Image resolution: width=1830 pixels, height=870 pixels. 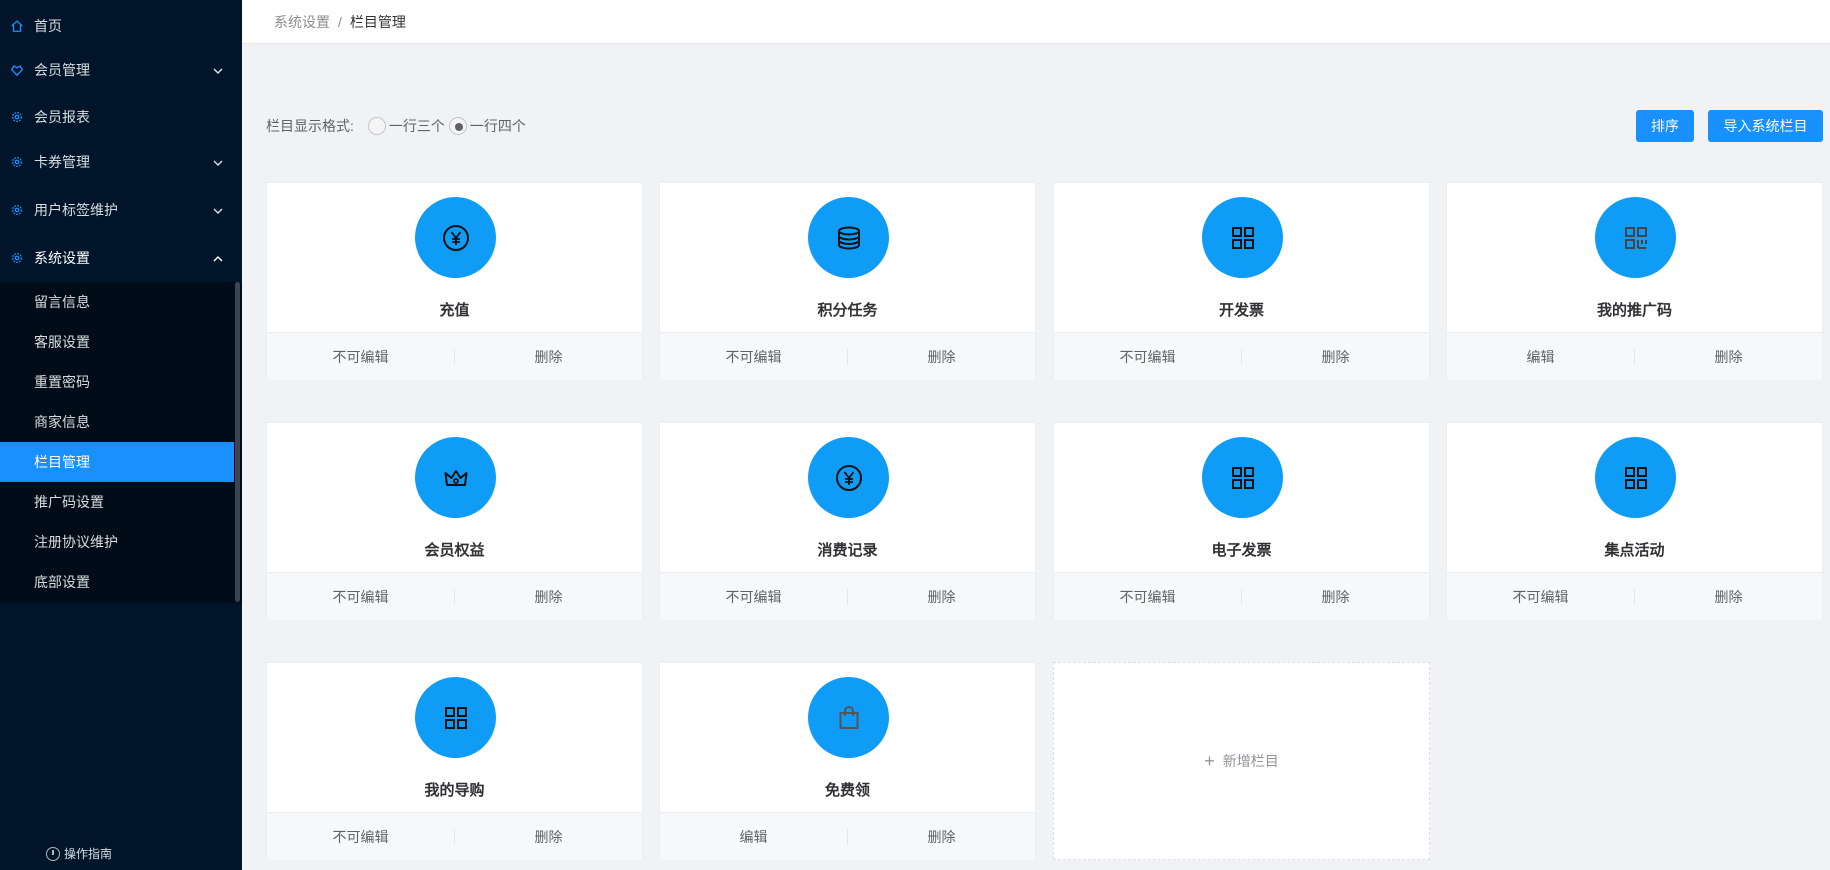 I want to click on database-icon, so click(x=848, y=238).